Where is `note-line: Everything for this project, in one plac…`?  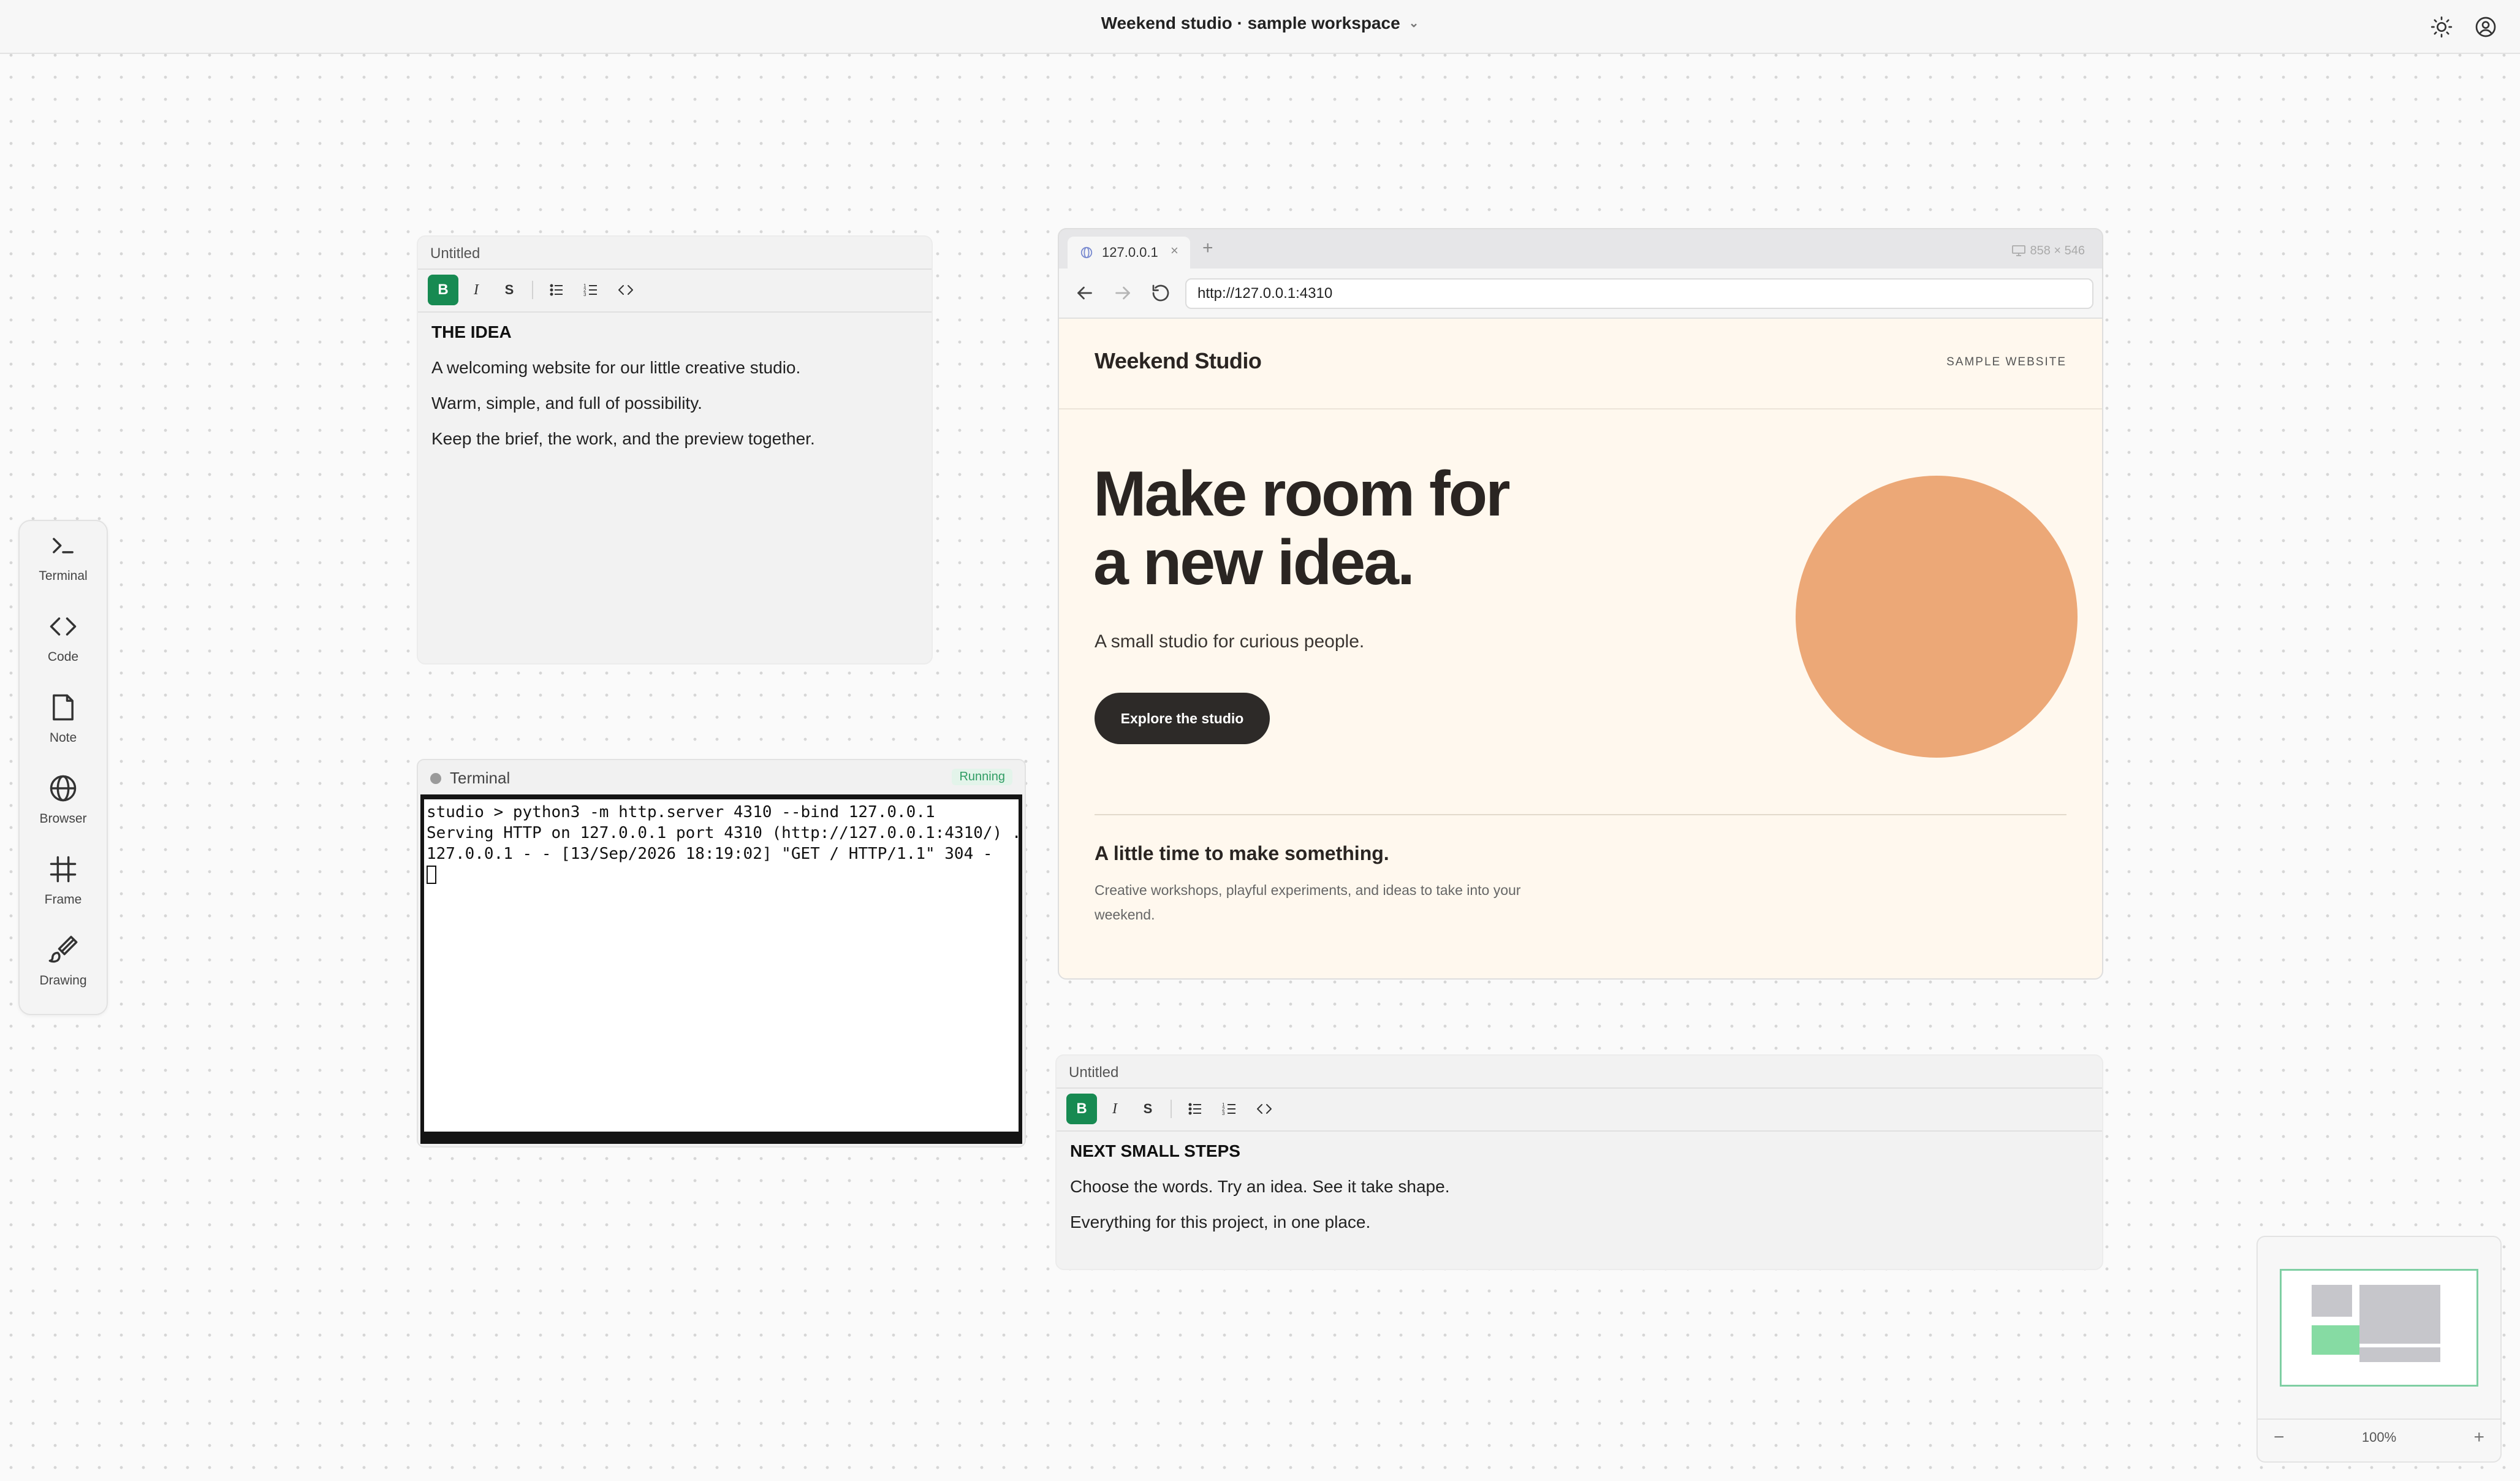 note-line: Everything for this project, in one plac… is located at coordinates (1220, 1222).